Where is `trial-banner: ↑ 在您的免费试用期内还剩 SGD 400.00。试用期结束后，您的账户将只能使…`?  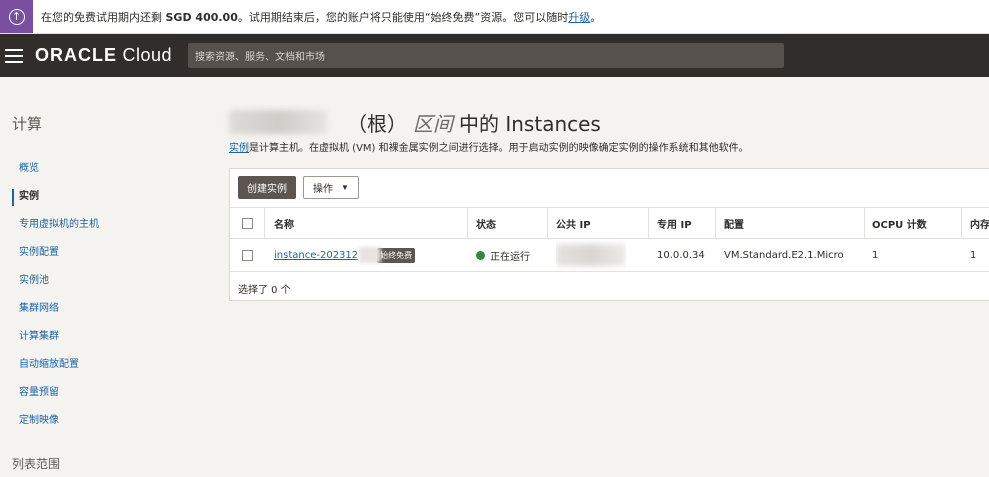
trial-banner: ↑ 在您的免费试用期内还剩 SGD 400.00。试用期结束后，您的账户将只能使… is located at coordinates (494, 17).